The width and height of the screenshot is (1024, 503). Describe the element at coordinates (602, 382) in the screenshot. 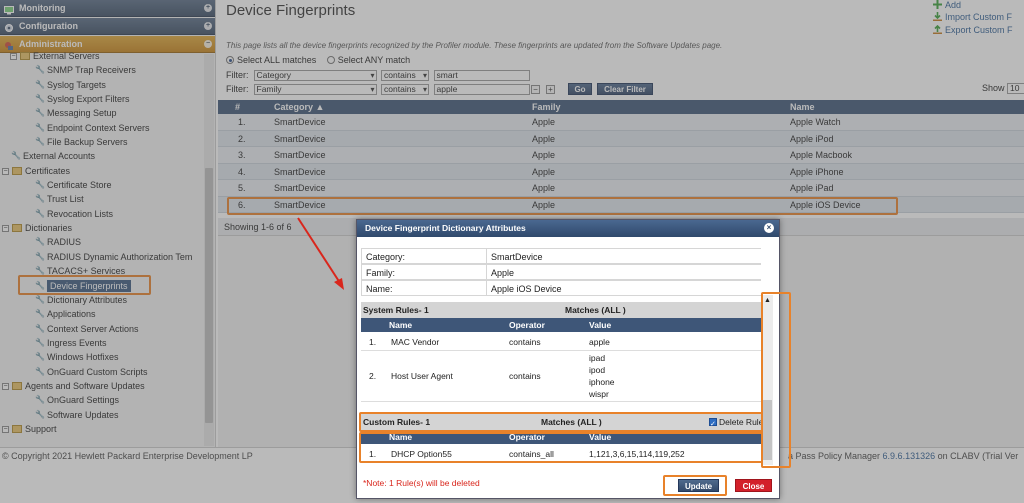

I see `rule-value: iphone` at that location.